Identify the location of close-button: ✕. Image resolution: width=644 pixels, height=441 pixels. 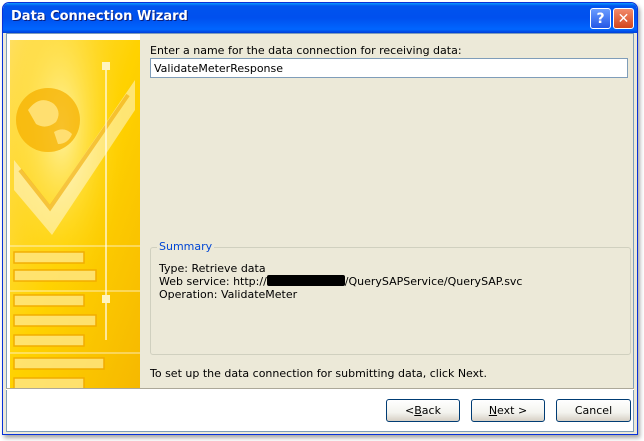
(623, 18).